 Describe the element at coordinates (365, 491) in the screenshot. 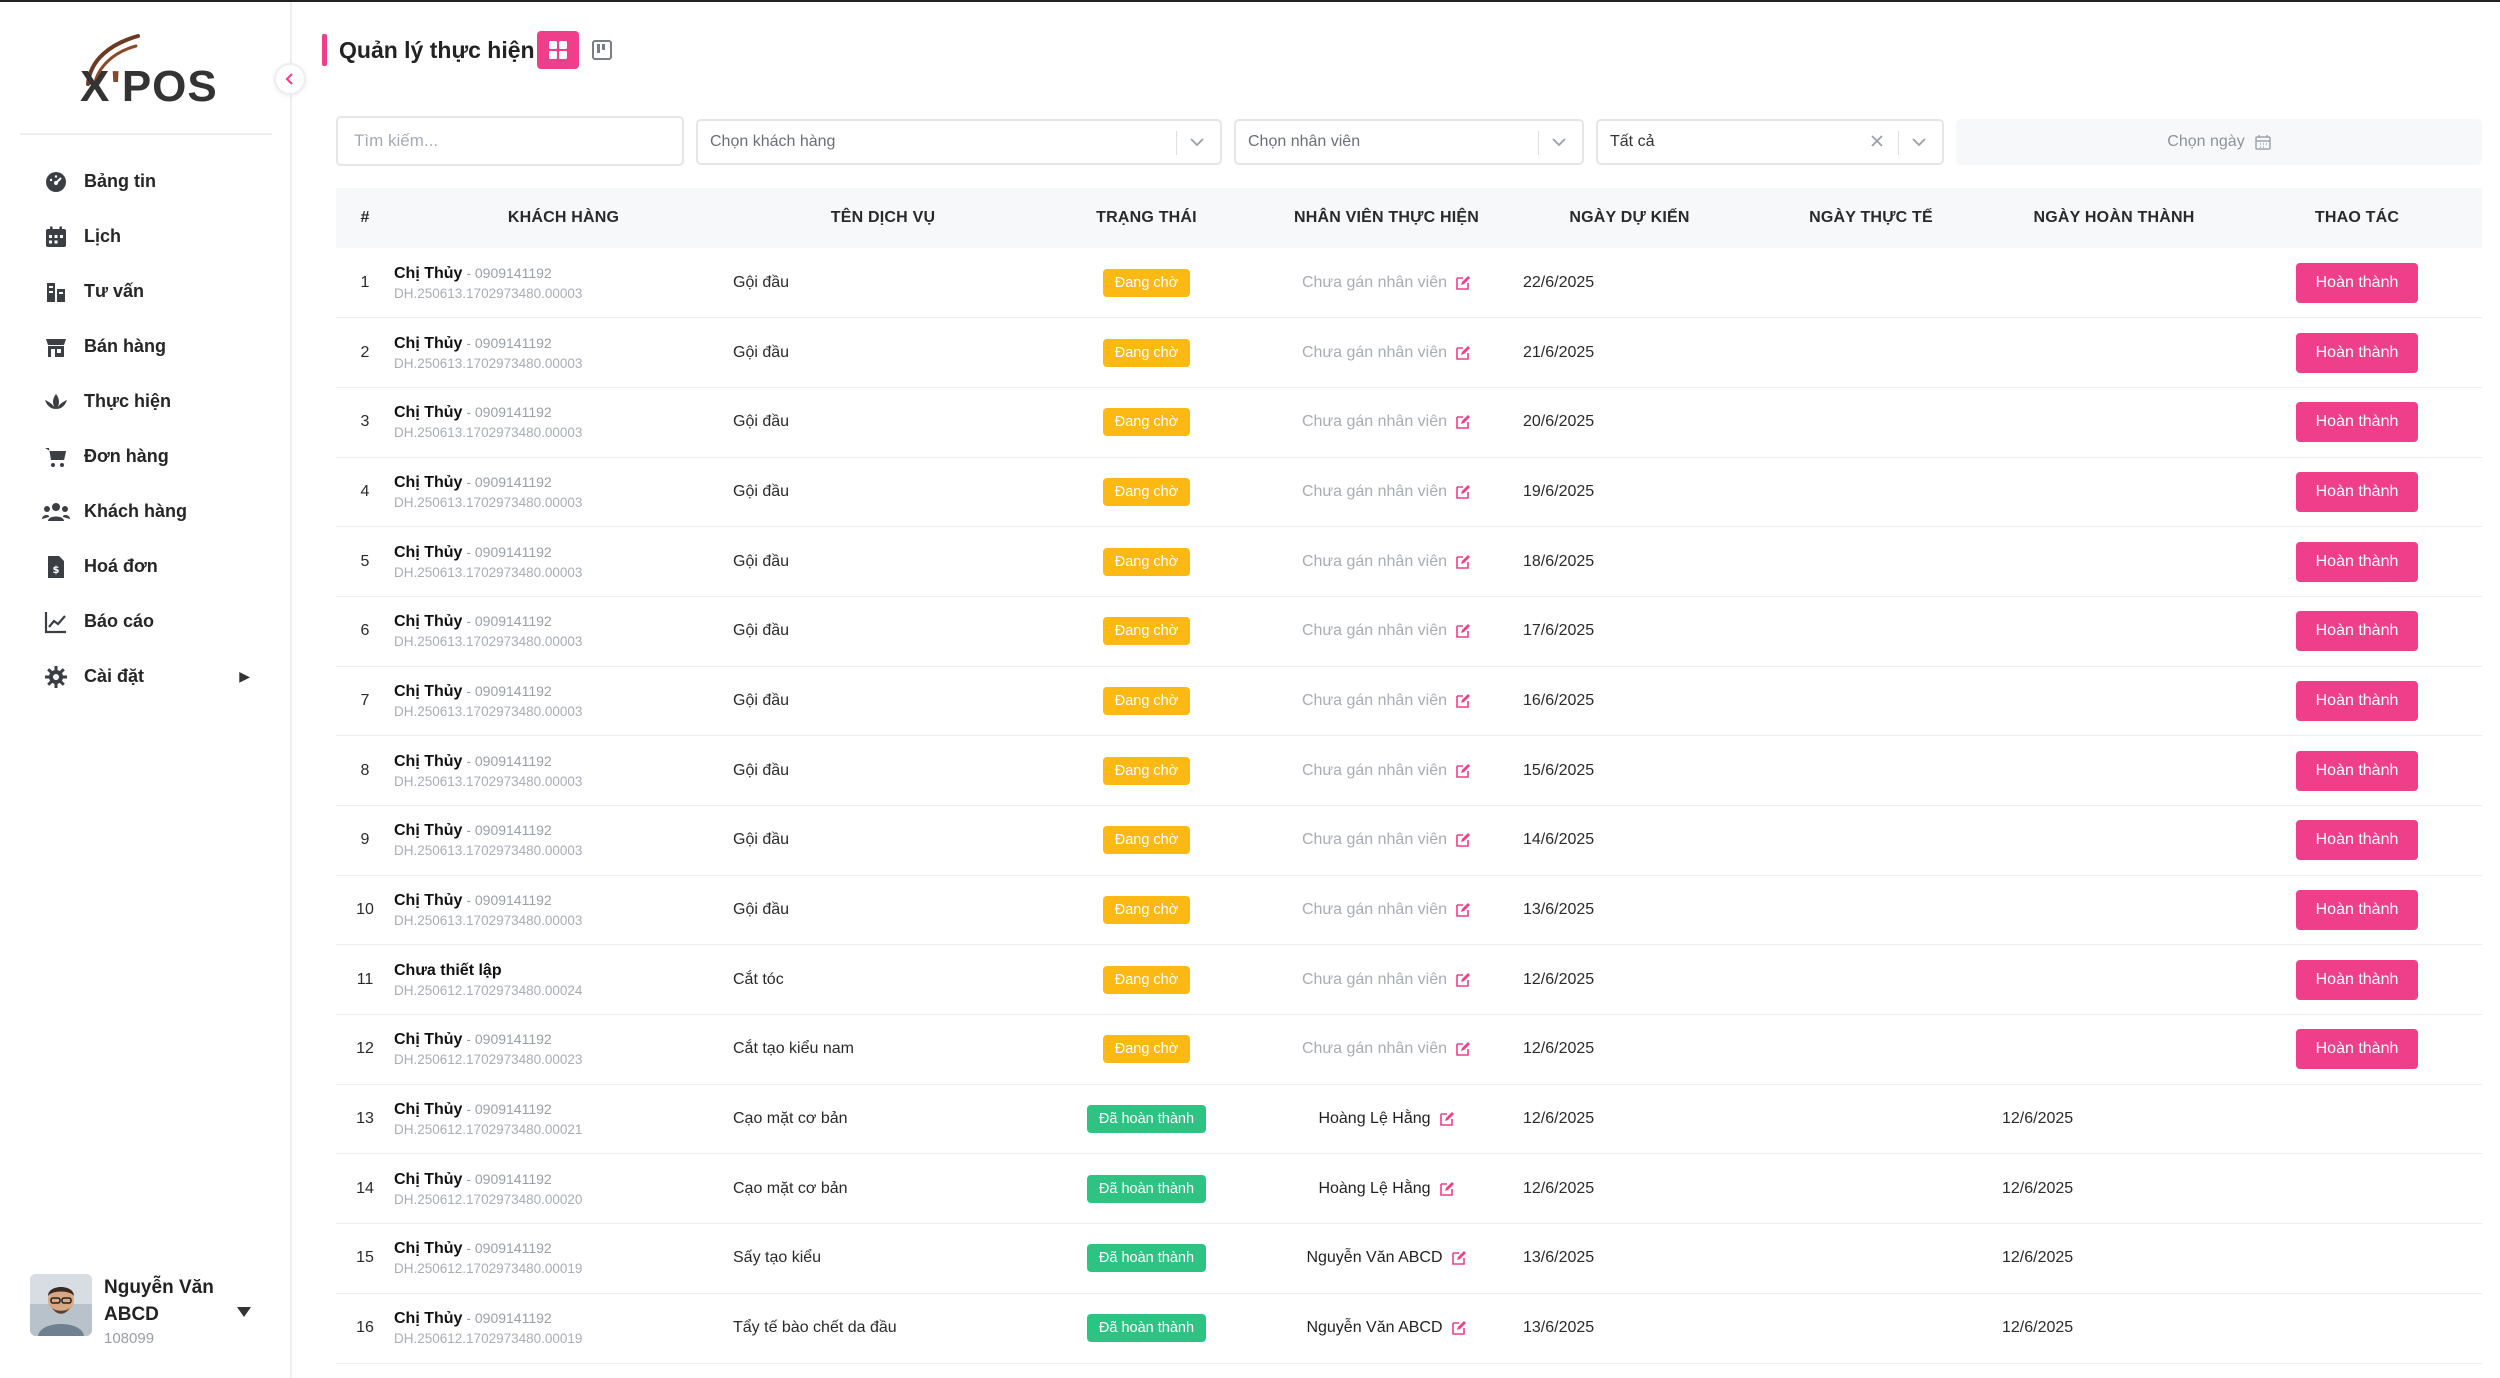

I see `row-index: 4` at that location.